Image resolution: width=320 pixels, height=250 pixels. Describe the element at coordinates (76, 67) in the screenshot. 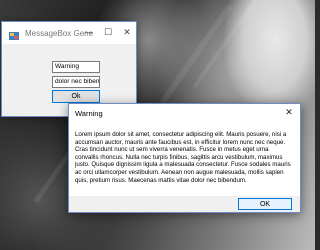

I see `title-input: Warning` at that location.